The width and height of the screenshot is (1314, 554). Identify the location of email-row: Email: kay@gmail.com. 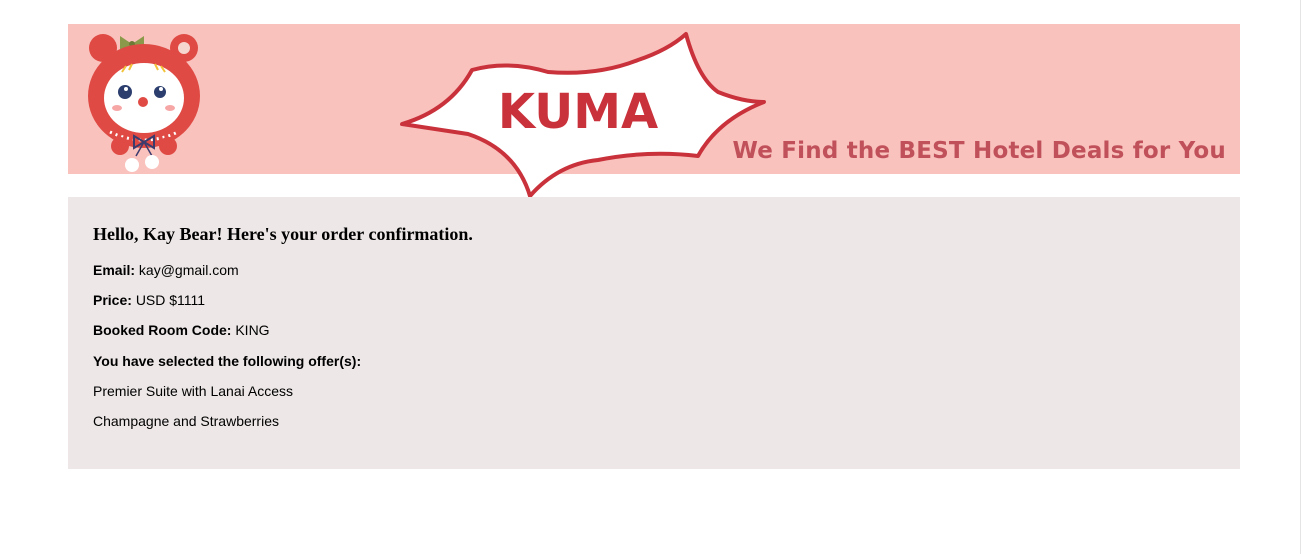
(166, 270).